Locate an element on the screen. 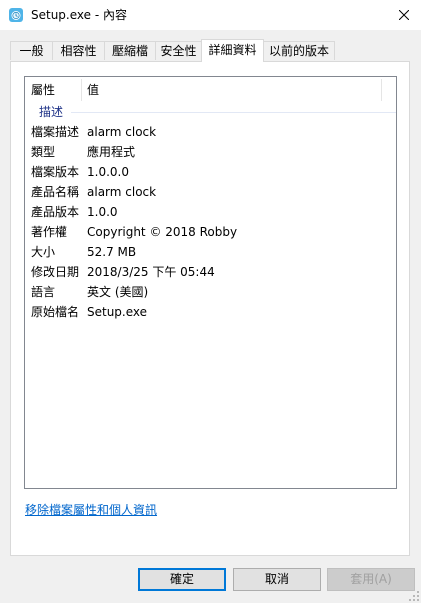  list-header: 屬性 值 is located at coordinates (210, 89).